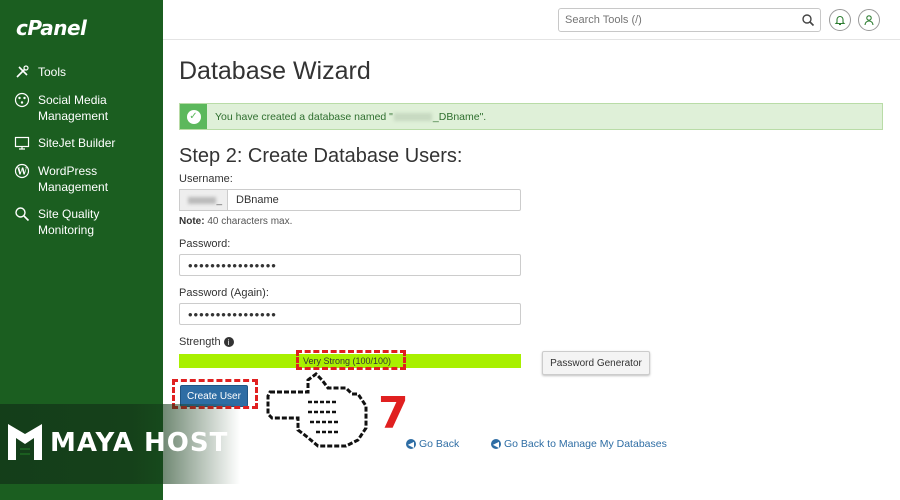  What do you see at coordinates (228, 342) in the screenshot?
I see `info-icon: i` at bounding box center [228, 342].